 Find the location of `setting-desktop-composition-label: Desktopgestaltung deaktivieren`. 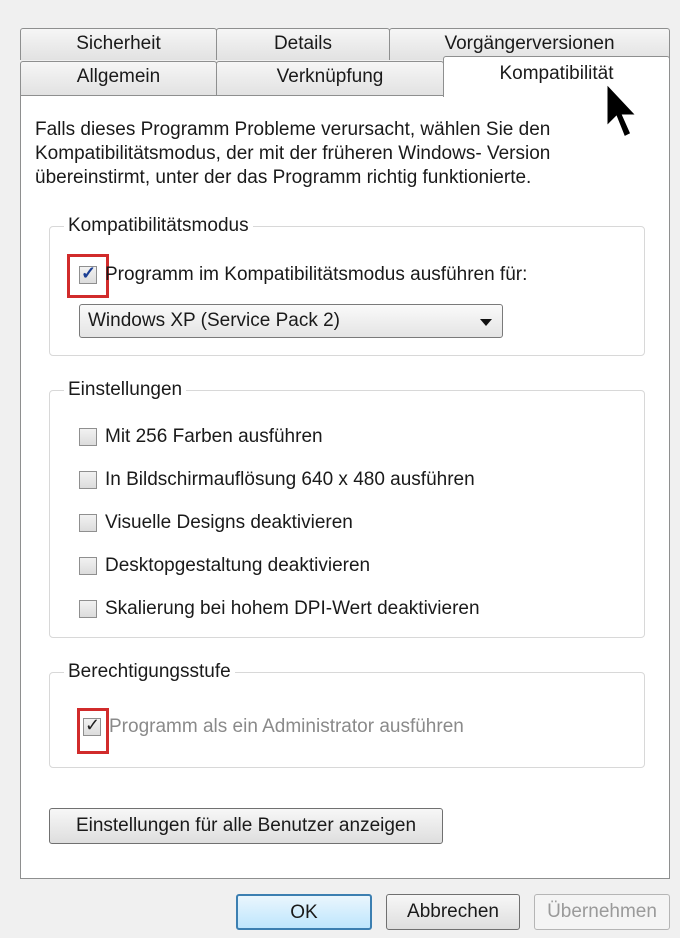

setting-desktop-composition-label: Desktopgestaltung deaktivieren is located at coordinates (238, 565).